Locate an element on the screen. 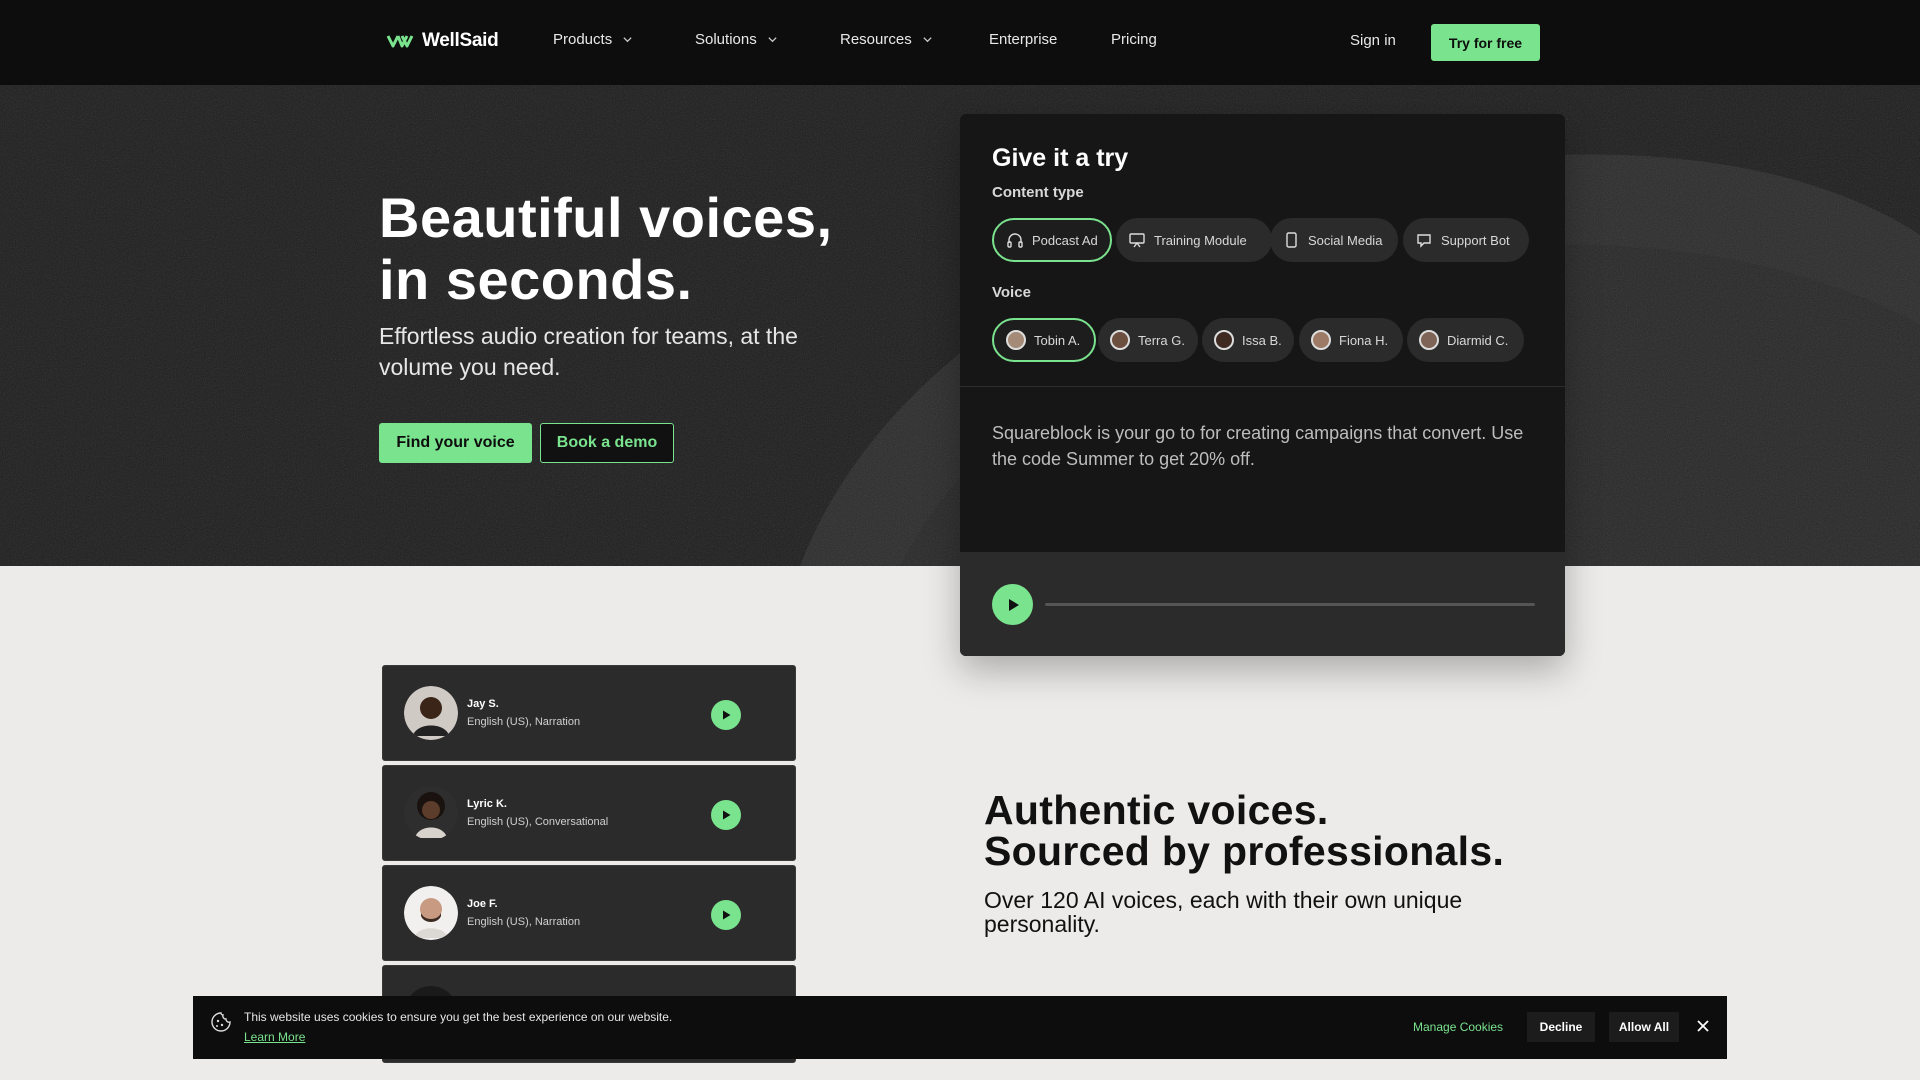 The image size is (1920, 1080). book-a-demo-button: Book a demo is located at coordinates (607, 443).